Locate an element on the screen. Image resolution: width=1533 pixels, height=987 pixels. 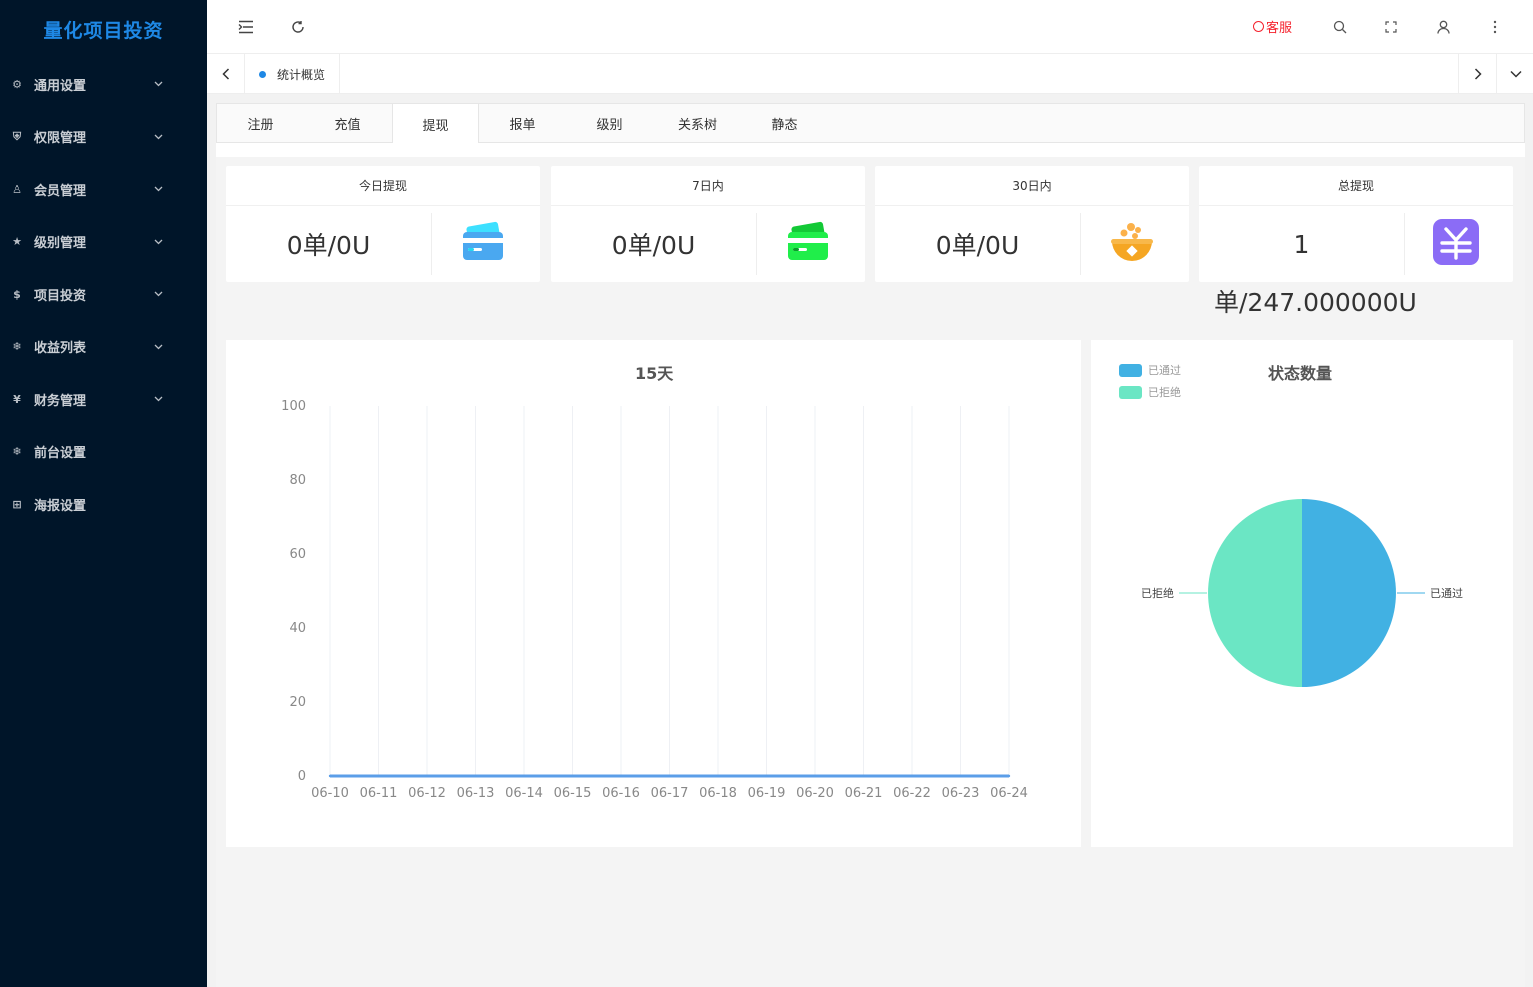
fullscreen-icon is located at coordinates (1391, 27).